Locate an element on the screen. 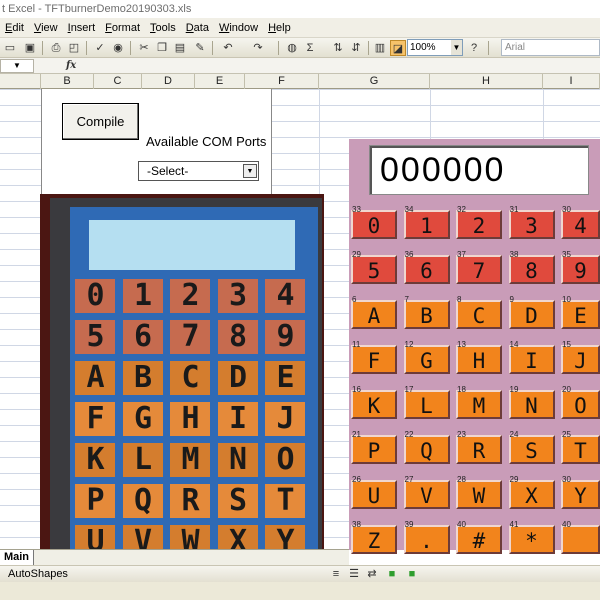 This screenshot has width=600, height=600. keypad-key: 1 is located at coordinates (426, 224).